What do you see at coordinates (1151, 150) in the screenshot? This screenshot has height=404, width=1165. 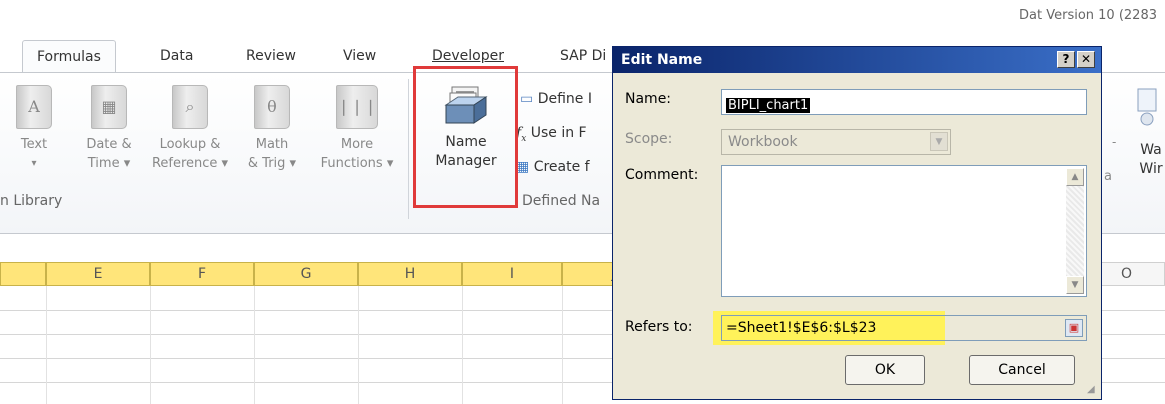 I see `watch-label-1: Wa` at bounding box center [1151, 150].